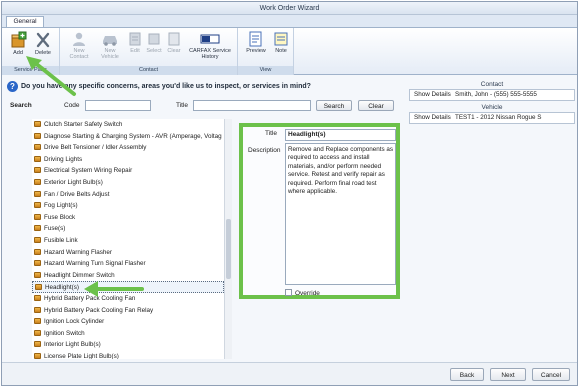 This screenshot has width=580, height=388. I want to click on box-add-icon, so click(19, 39).